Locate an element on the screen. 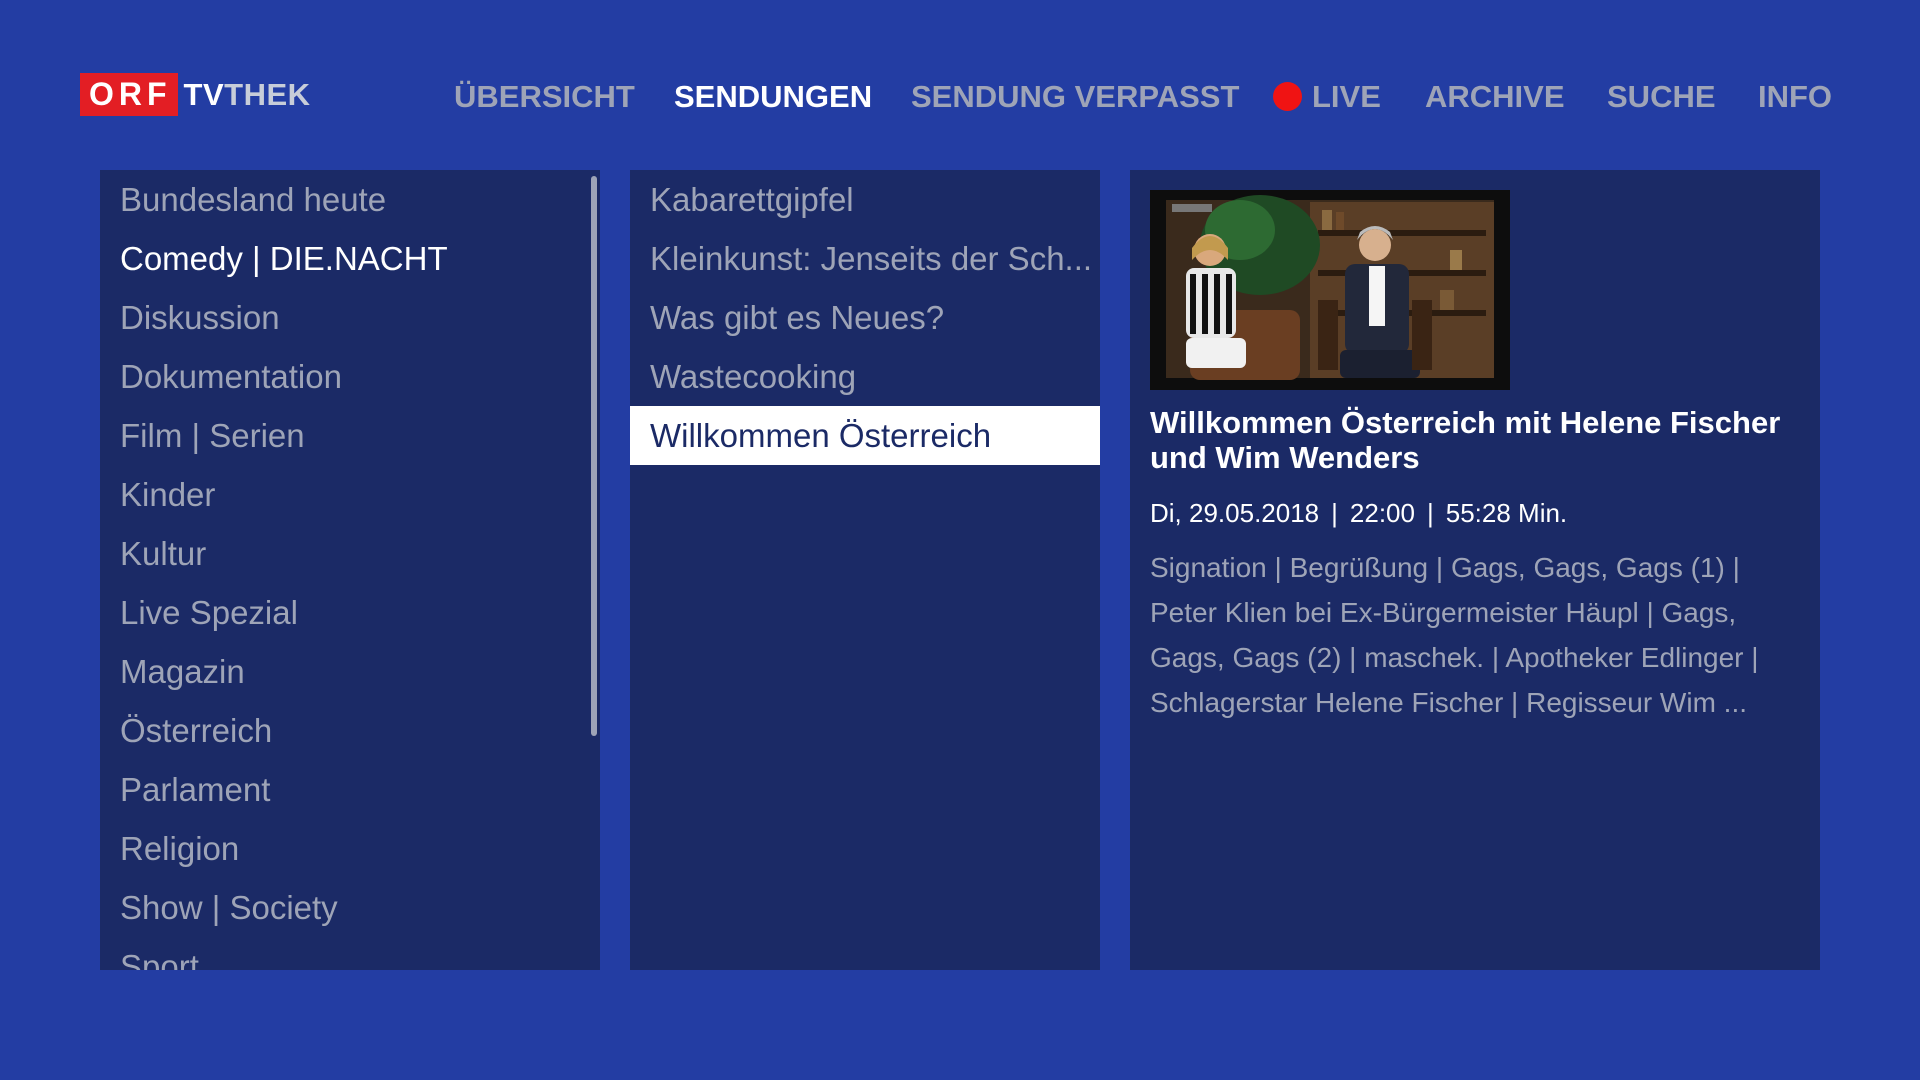 The height and width of the screenshot is (1080, 1920). nav-uebersicht: ÜBERSICHT is located at coordinates (544, 97).